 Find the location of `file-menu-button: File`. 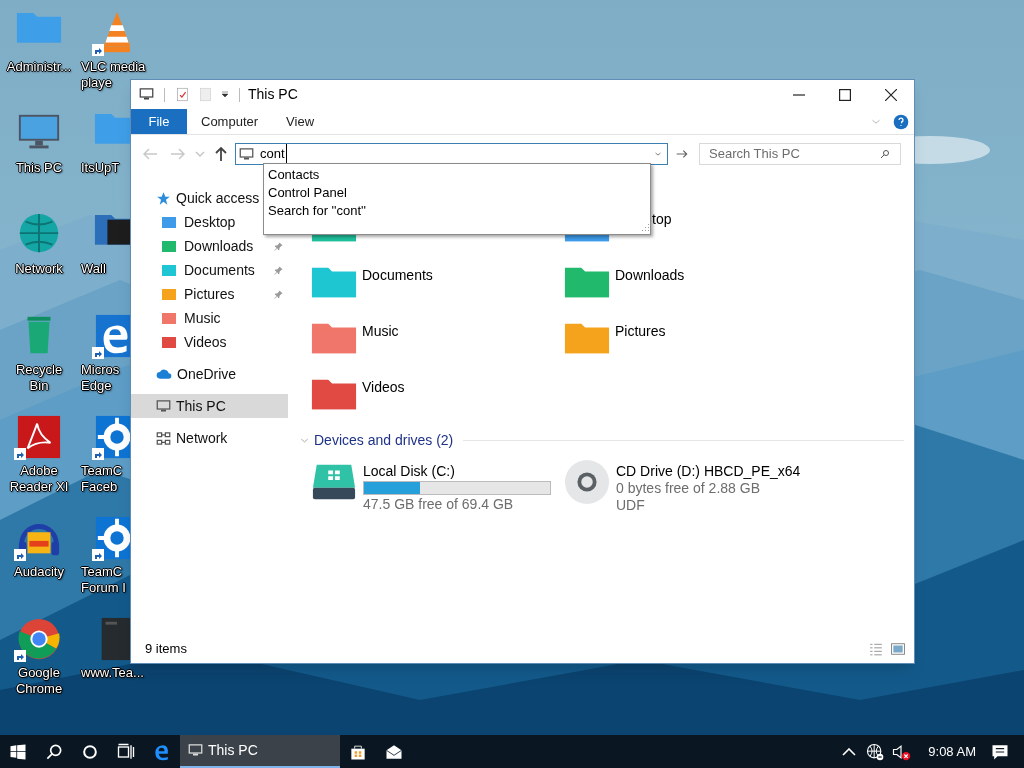

file-menu-button: File is located at coordinates (159, 121).